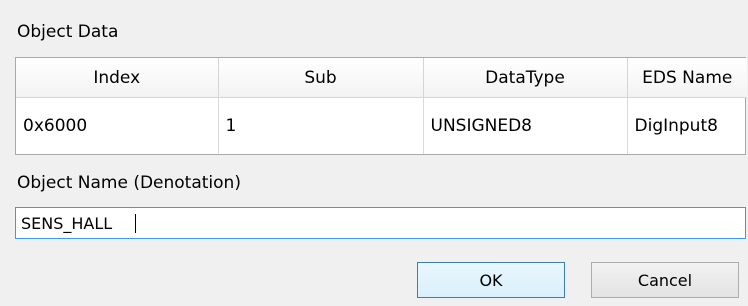  What do you see at coordinates (321, 125) in the screenshot?
I see `cell-sub: 1` at bounding box center [321, 125].